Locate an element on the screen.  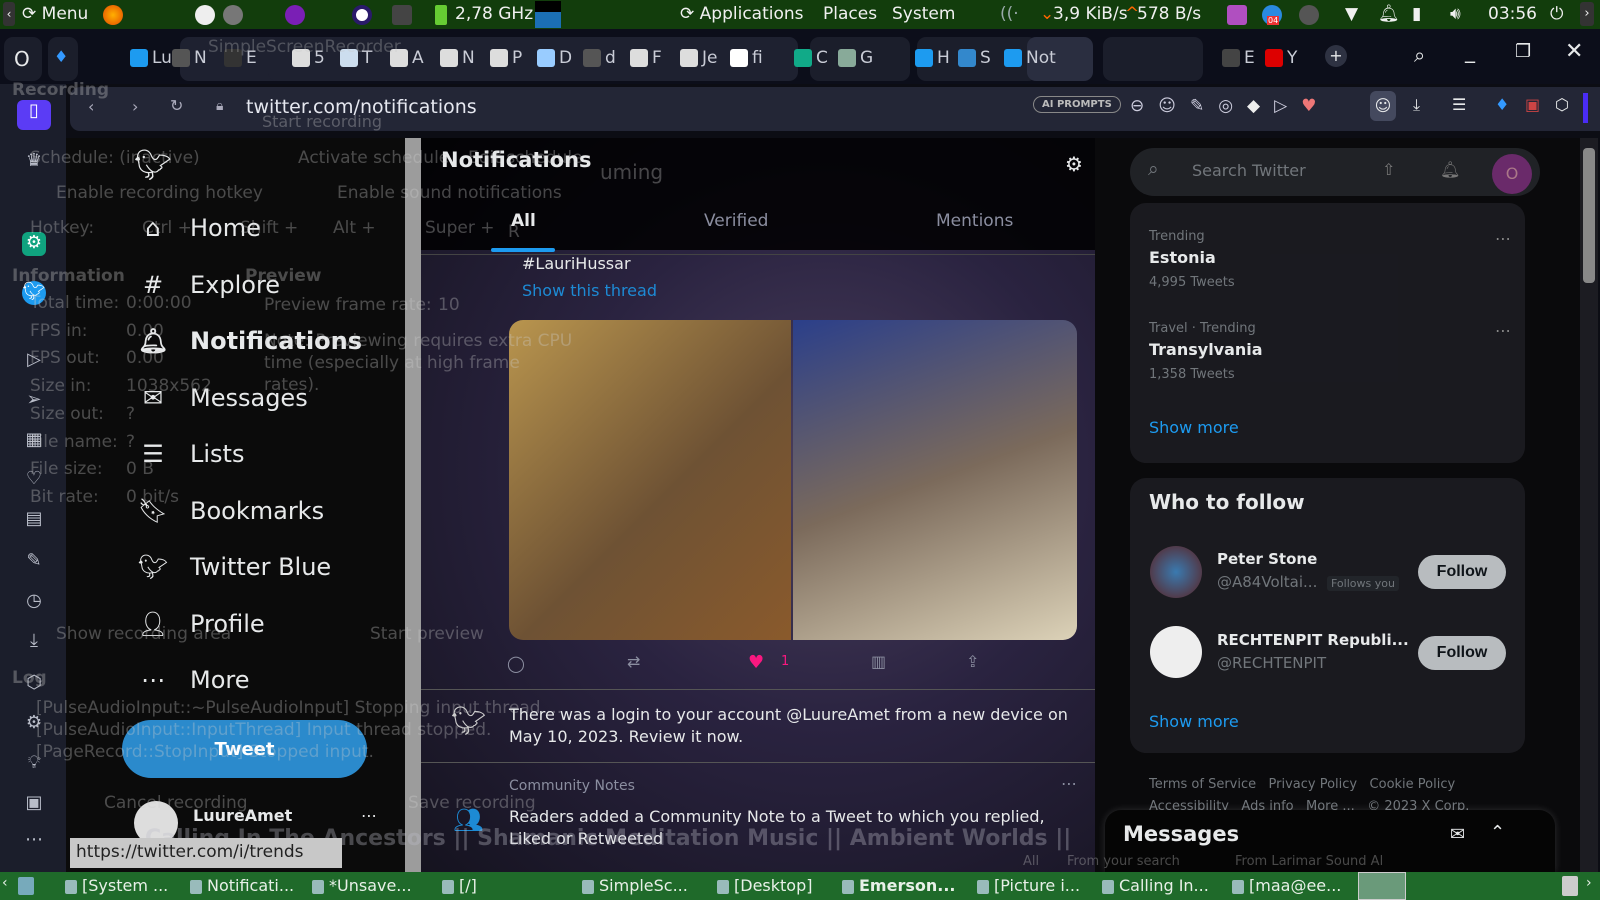
taskbar-item: [Desktop] is located at coordinates (764, 885).